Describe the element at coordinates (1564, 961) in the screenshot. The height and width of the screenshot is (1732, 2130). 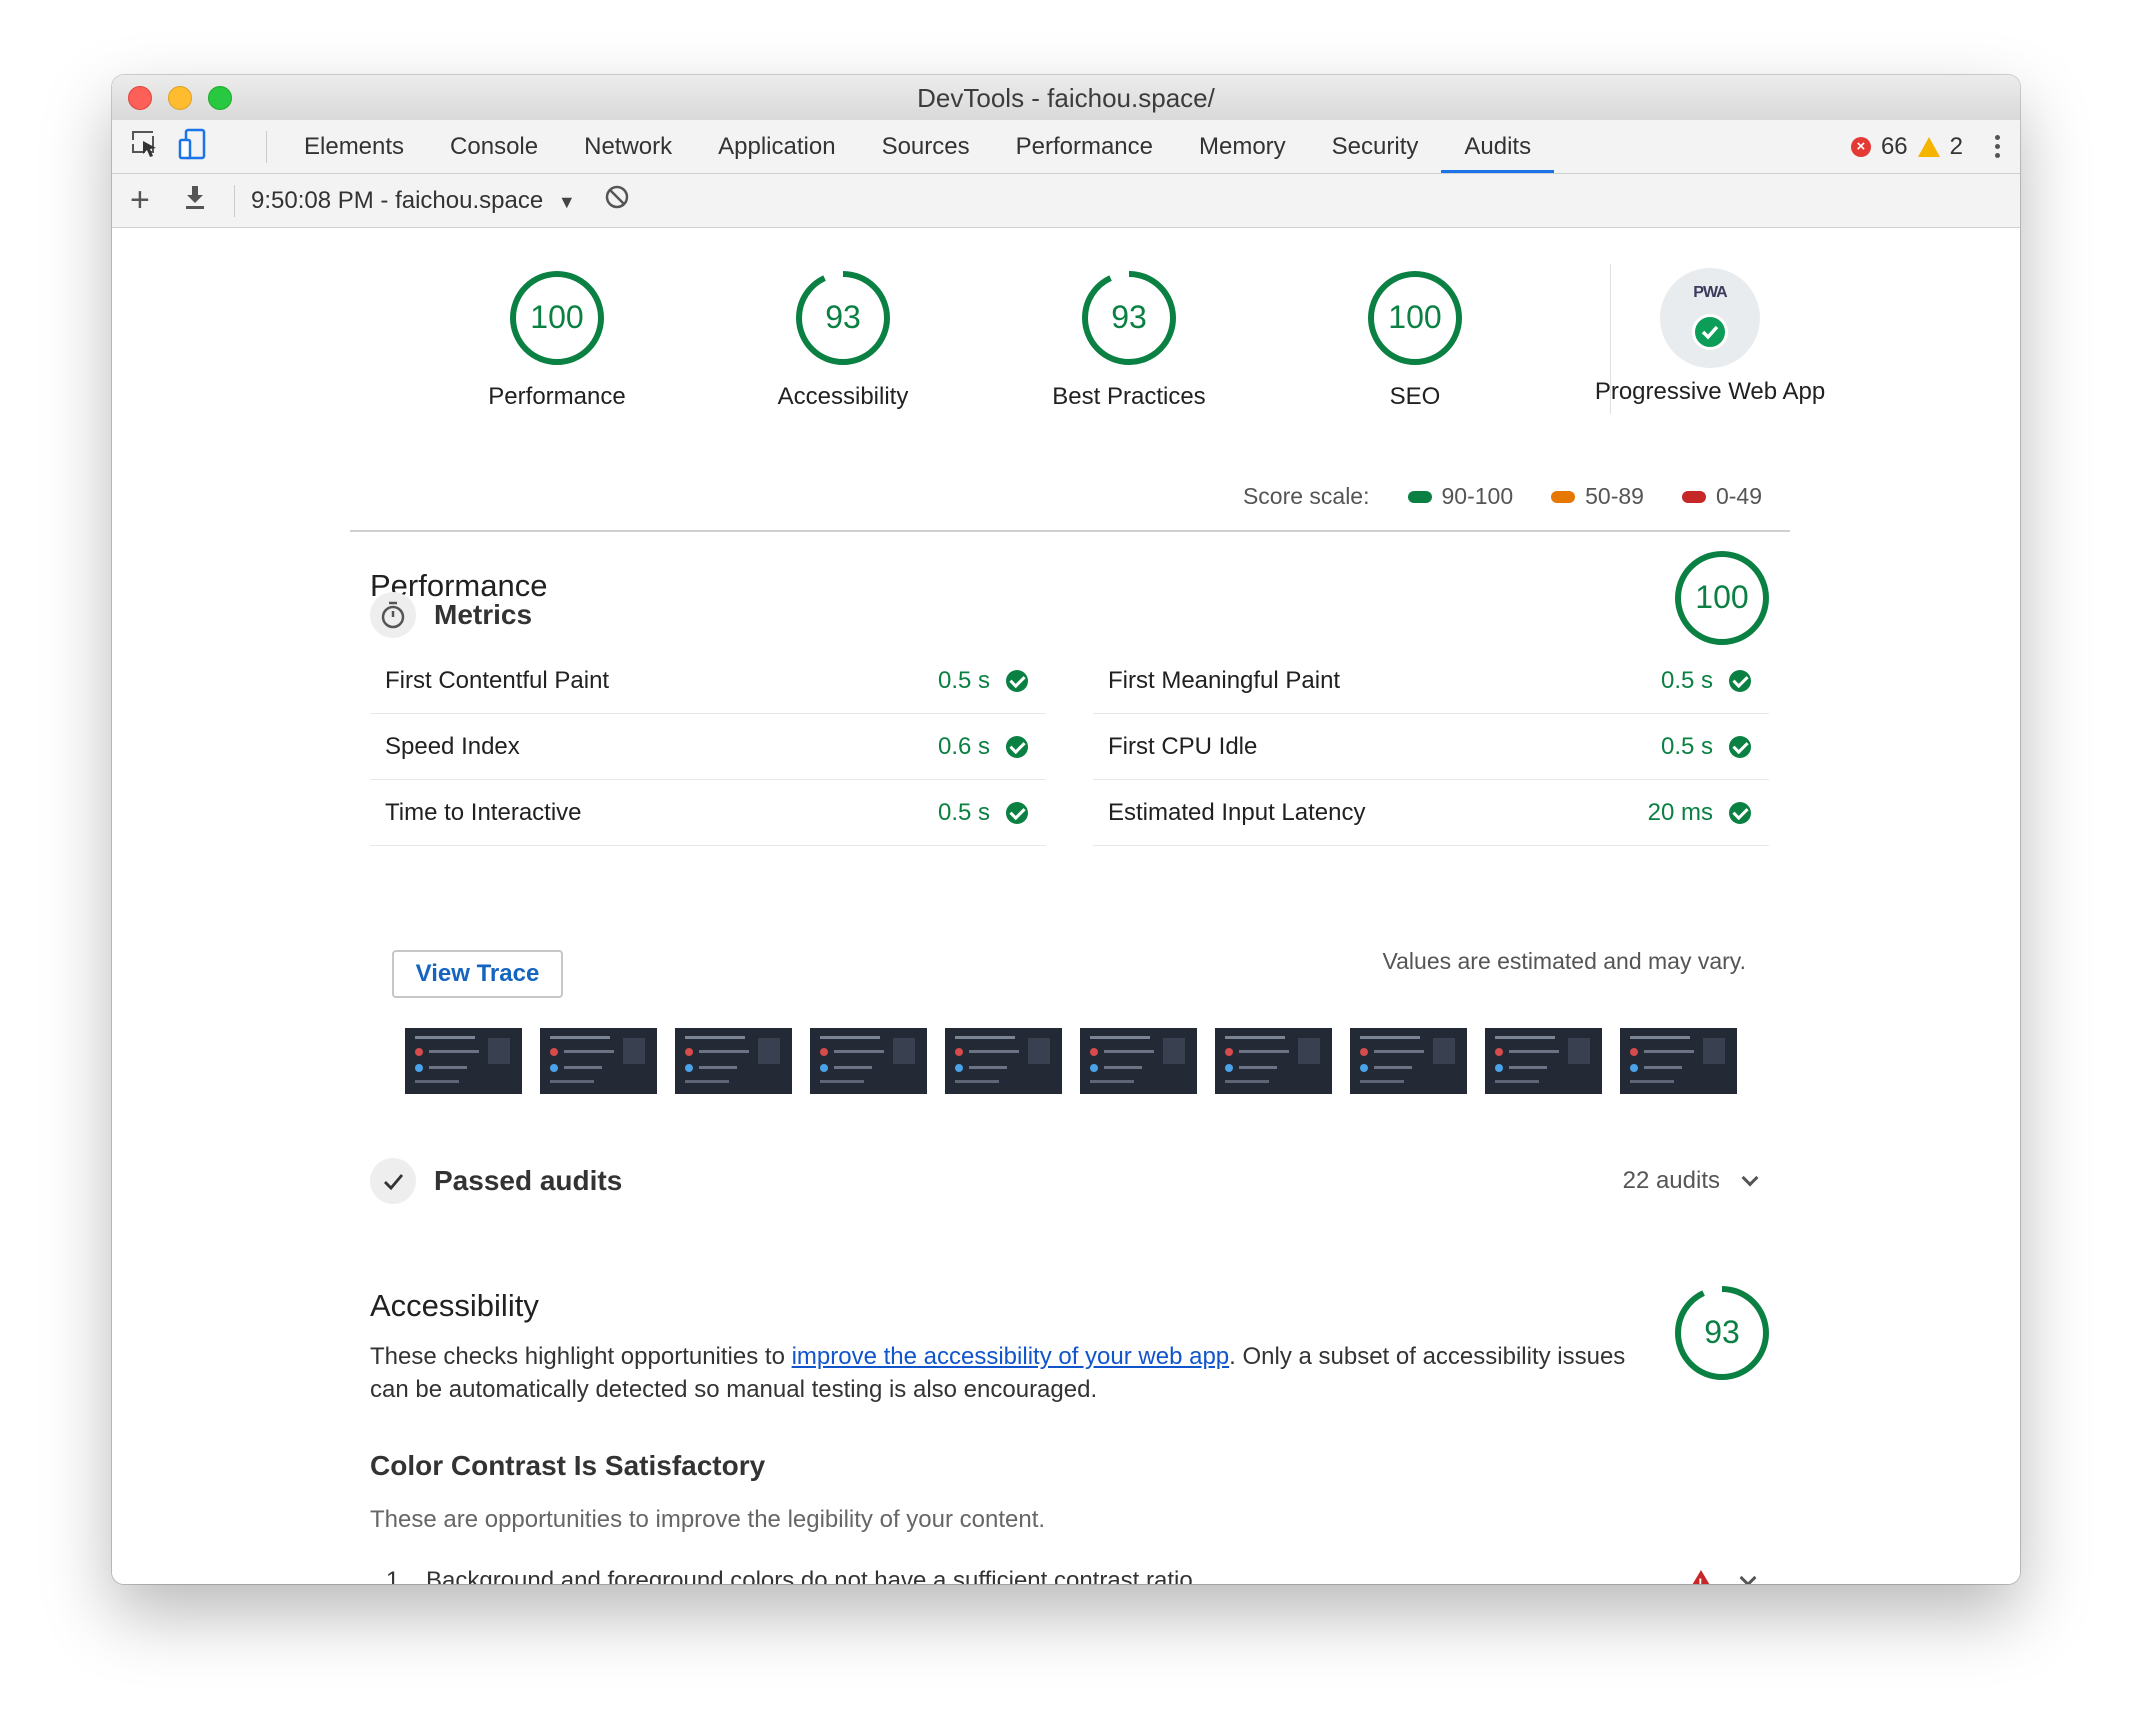
I see `values-note: Values are estimated and may vary.` at that location.